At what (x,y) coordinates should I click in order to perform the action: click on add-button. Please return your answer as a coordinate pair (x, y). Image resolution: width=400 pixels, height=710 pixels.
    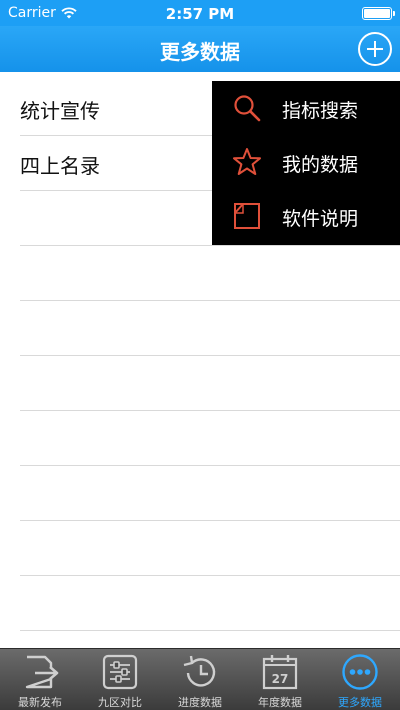
    Looking at the image, I should click on (375, 49).